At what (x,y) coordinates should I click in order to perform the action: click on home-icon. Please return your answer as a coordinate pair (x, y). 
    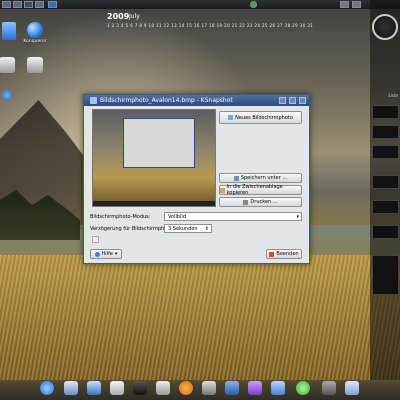
    Looking at the image, I should click on (71, 388).